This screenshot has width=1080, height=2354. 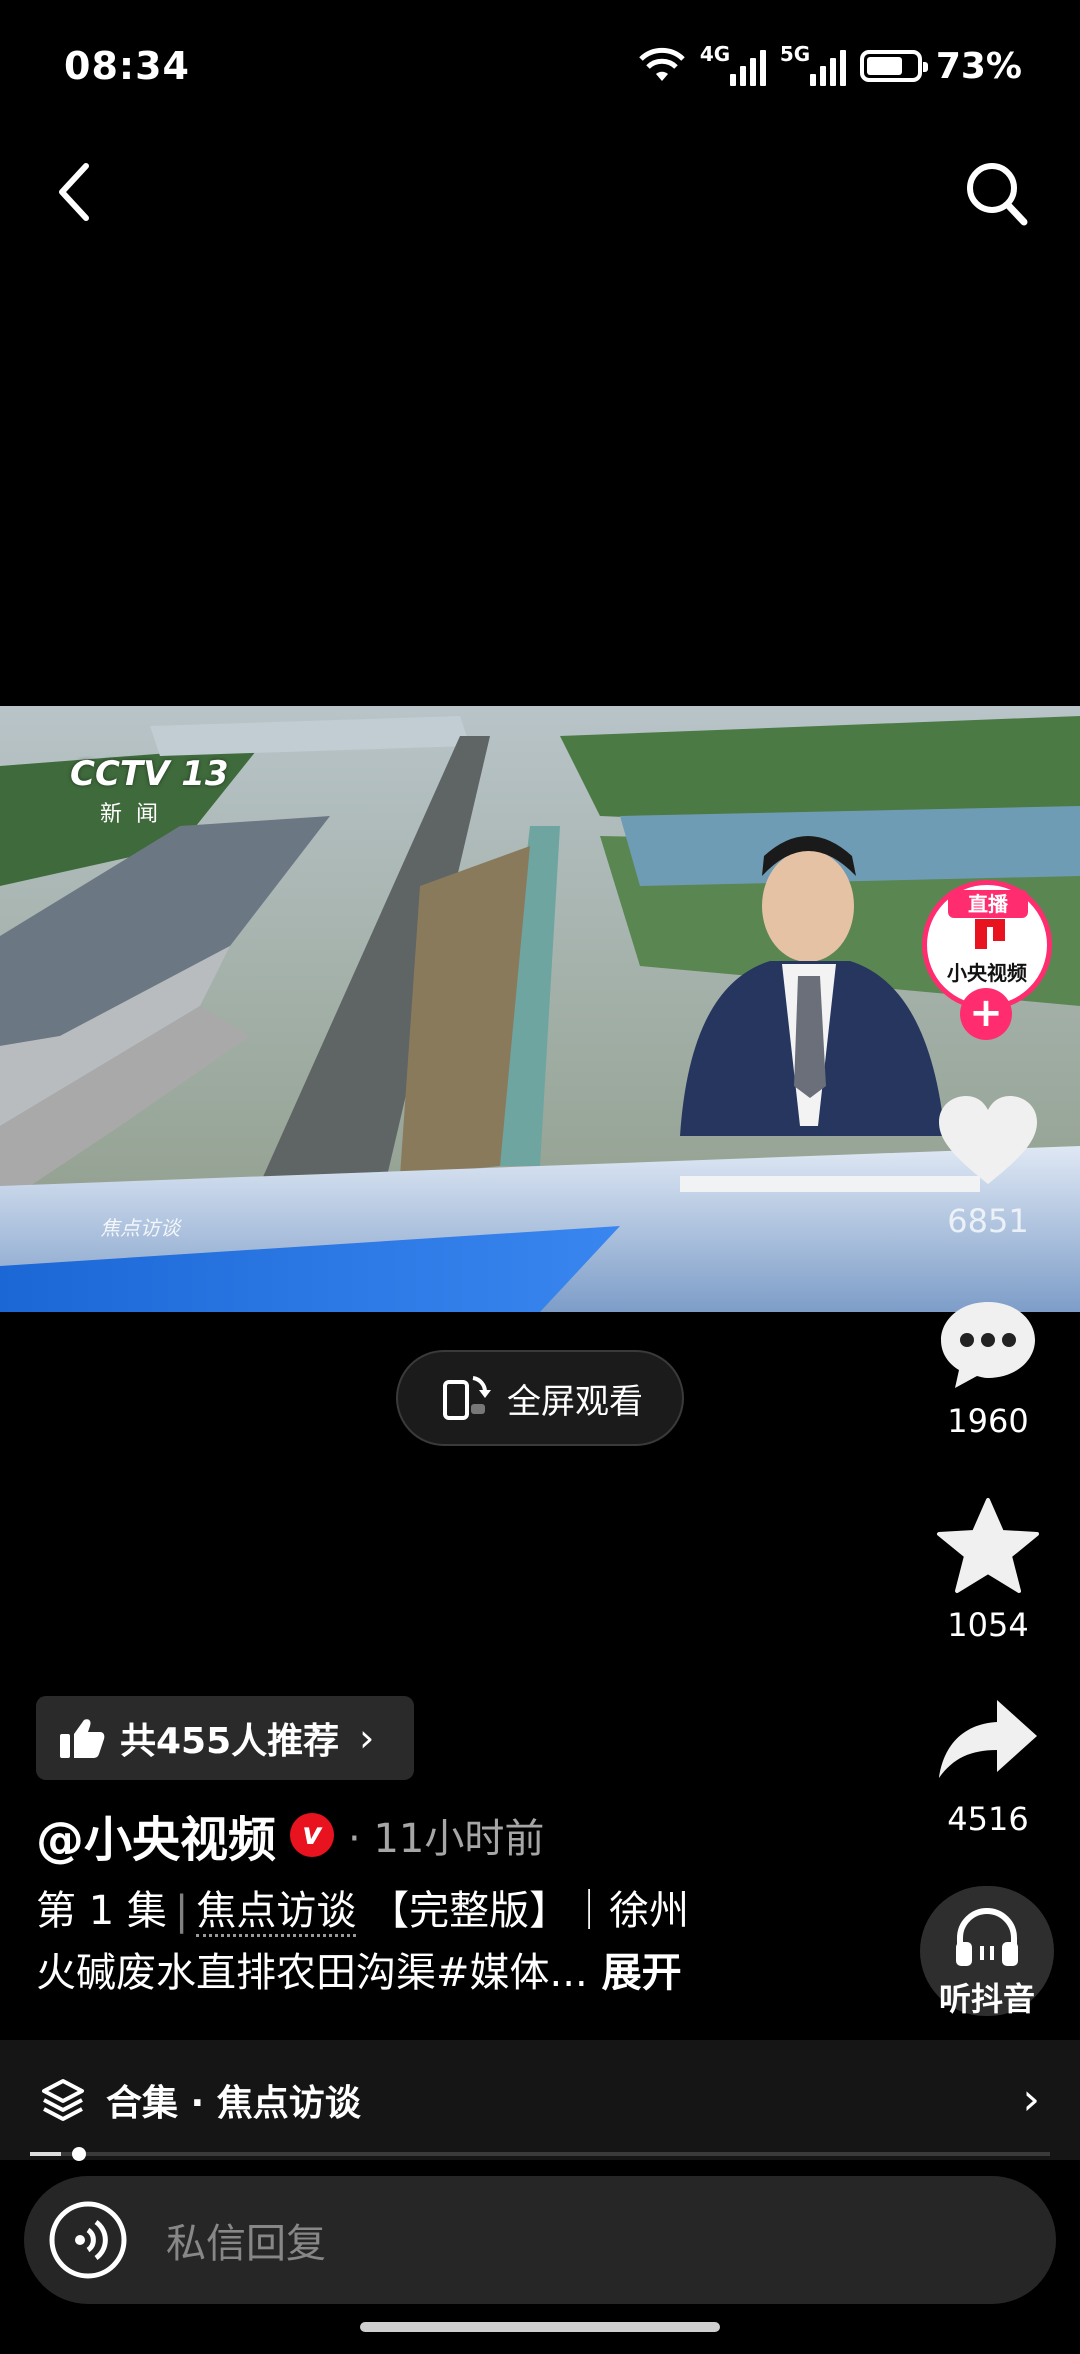 I want to click on listen-label: 听抖音, so click(x=986, y=1999).